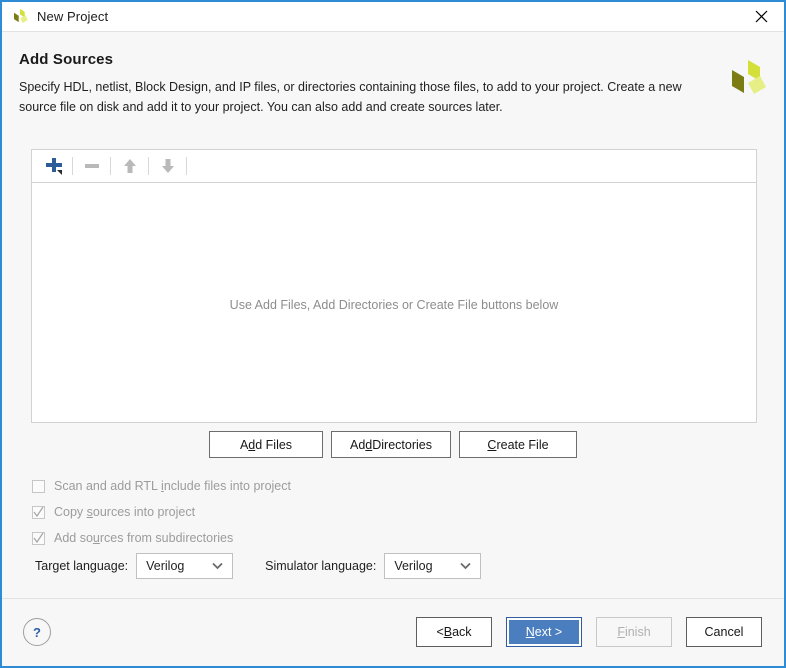 This screenshot has width=786, height=668. I want to click on source-action-buttons: Add Files Ad d Directories Create File, so click(393, 444).